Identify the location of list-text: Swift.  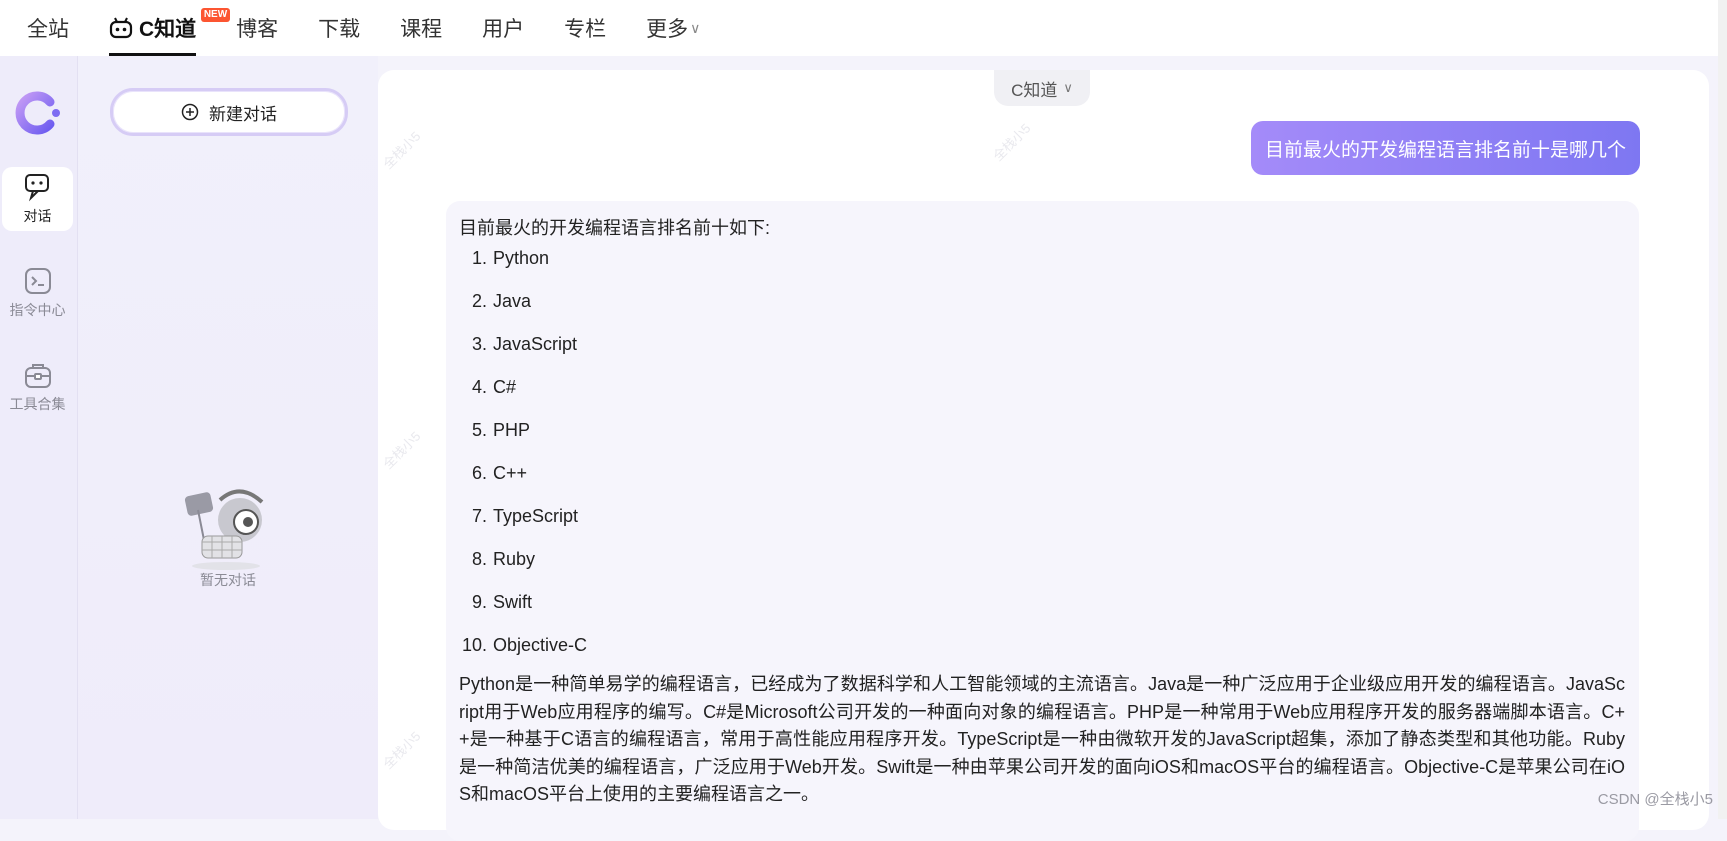
(513, 602).